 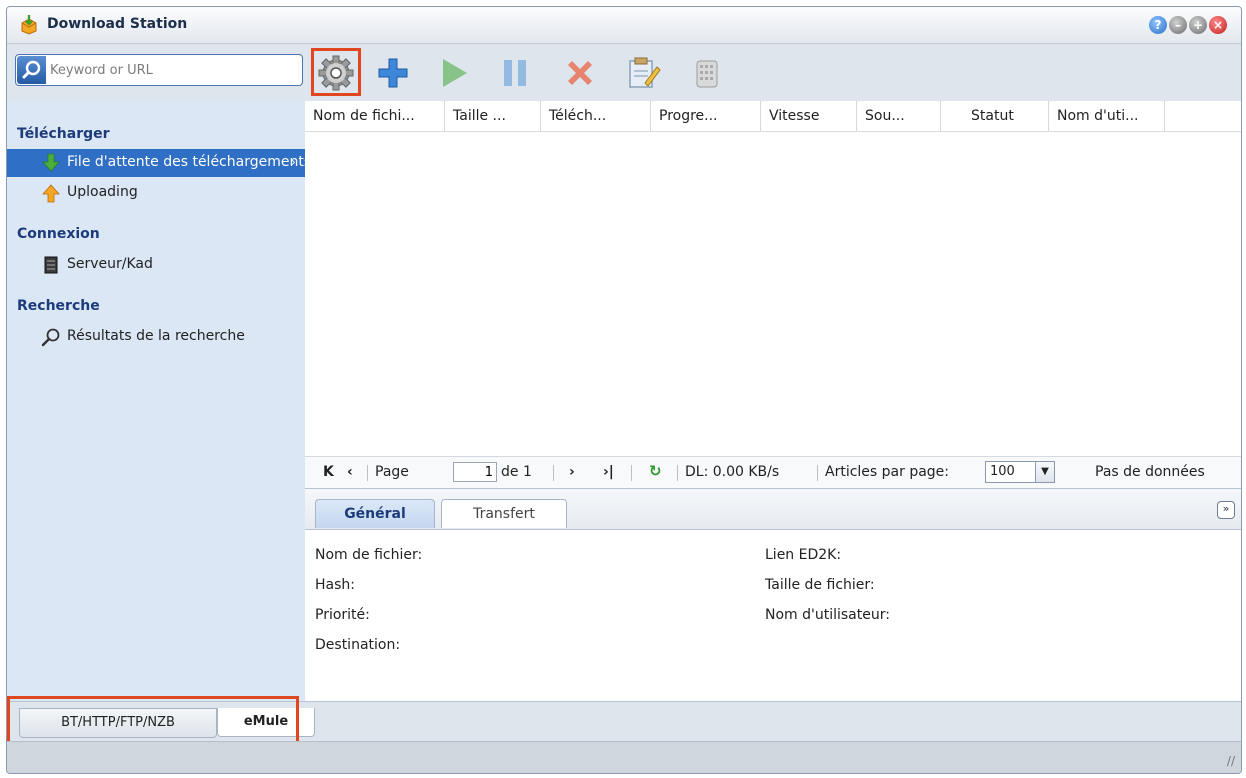 What do you see at coordinates (1002, 471) in the screenshot?
I see `per-page-value: 100` at bounding box center [1002, 471].